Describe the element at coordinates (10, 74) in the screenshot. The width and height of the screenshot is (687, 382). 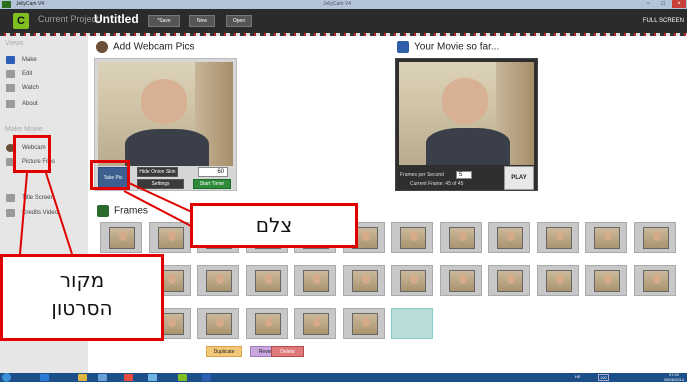
I see `edit-icon` at that location.